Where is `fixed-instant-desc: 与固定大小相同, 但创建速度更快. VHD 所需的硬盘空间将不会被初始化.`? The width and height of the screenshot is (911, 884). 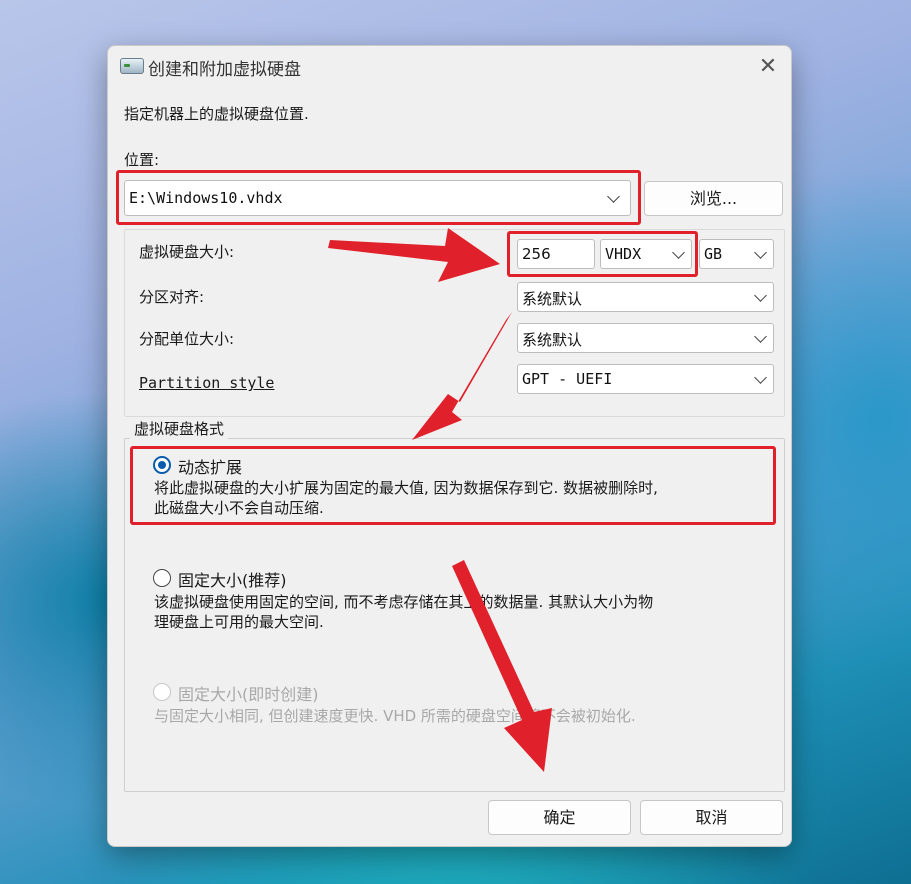
fixed-instant-desc: 与固定大小相同, 但创建速度更快. VHD 所需的硬盘空间将不会被初始化. is located at coordinates (466, 716).